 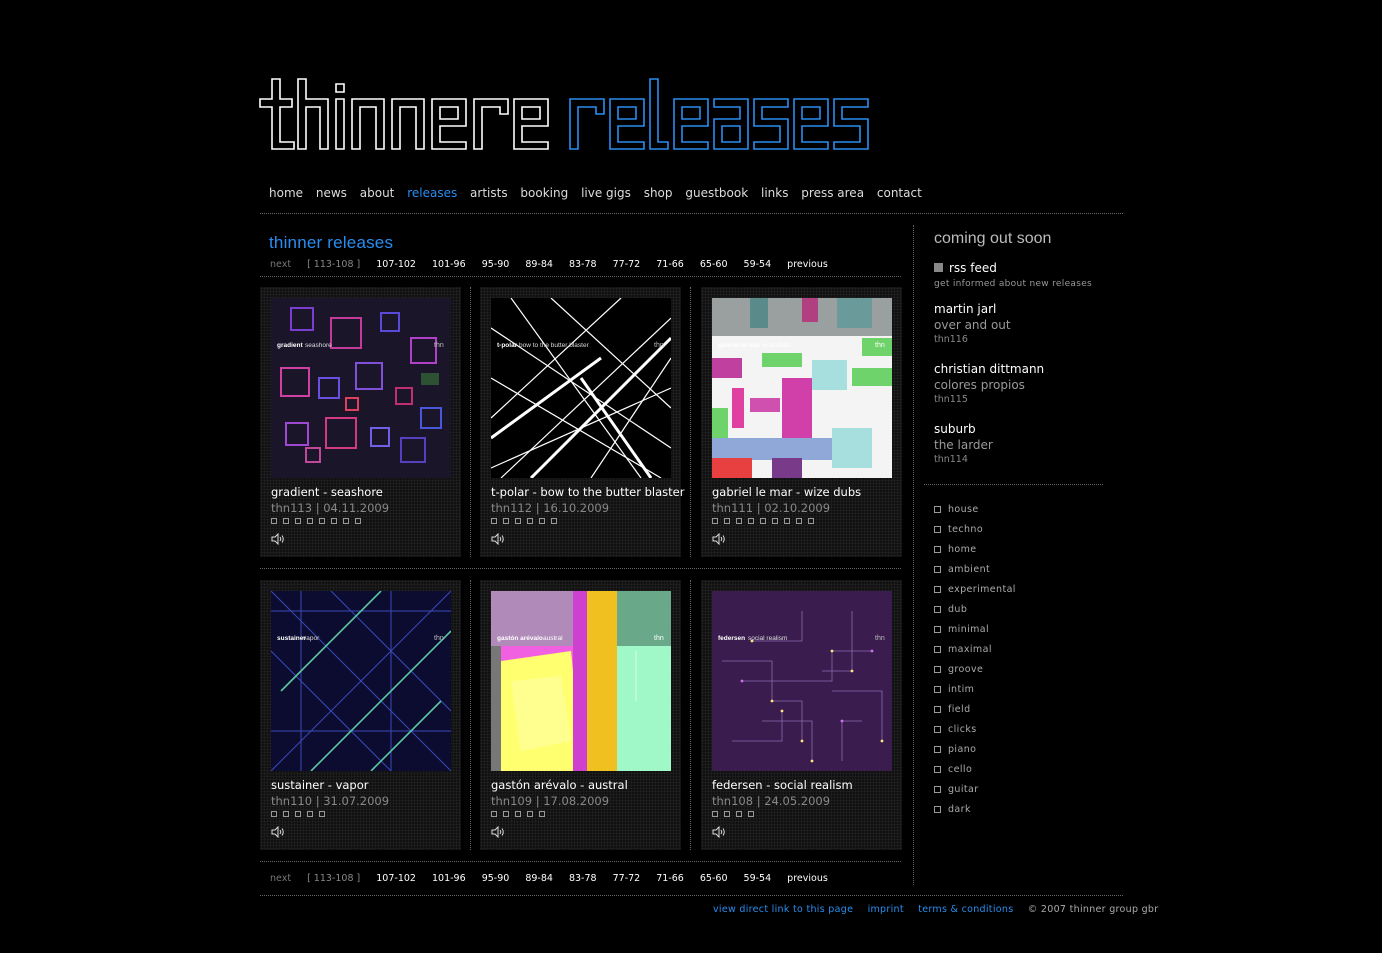 What do you see at coordinates (952, 709) in the screenshot?
I see `genre-filter-field: field` at bounding box center [952, 709].